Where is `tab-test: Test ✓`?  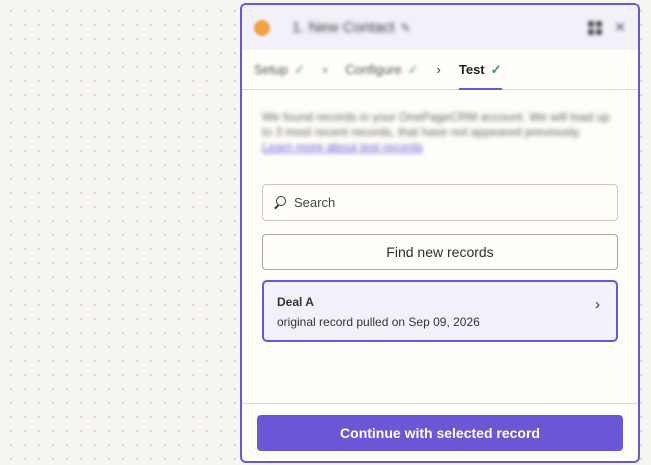
tab-test: Test ✓ is located at coordinates (480, 70).